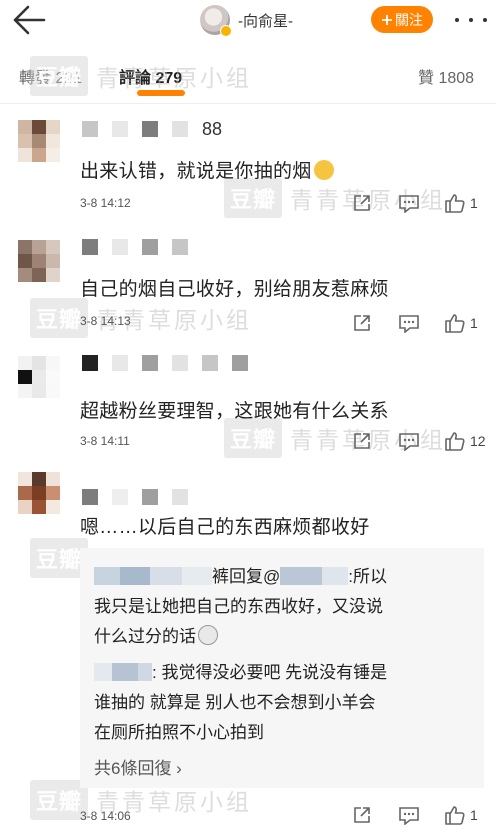  What do you see at coordinates (29, 20) in the screenshot?
I see `back-arrow-icon` at bounding box center [29, 20].